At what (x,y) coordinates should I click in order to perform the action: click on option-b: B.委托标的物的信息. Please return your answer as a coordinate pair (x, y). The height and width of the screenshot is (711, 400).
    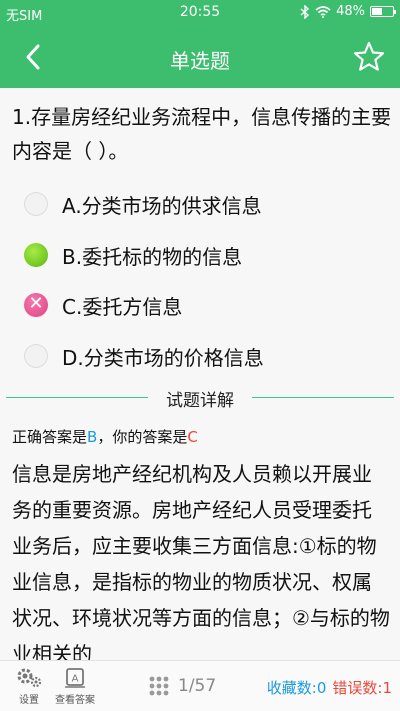
    Looking at the image, I should click on (204, 255).